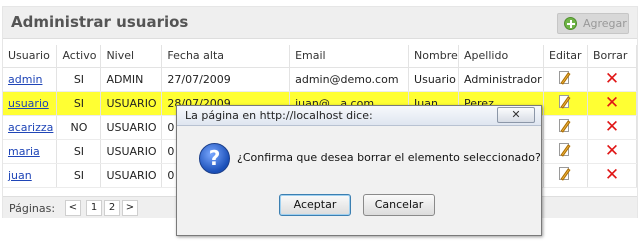 This screenshot has width=640, height=243. Describe the element at coordinates (20, 175) in the screenshot. I see `user-link: juan` at that location.